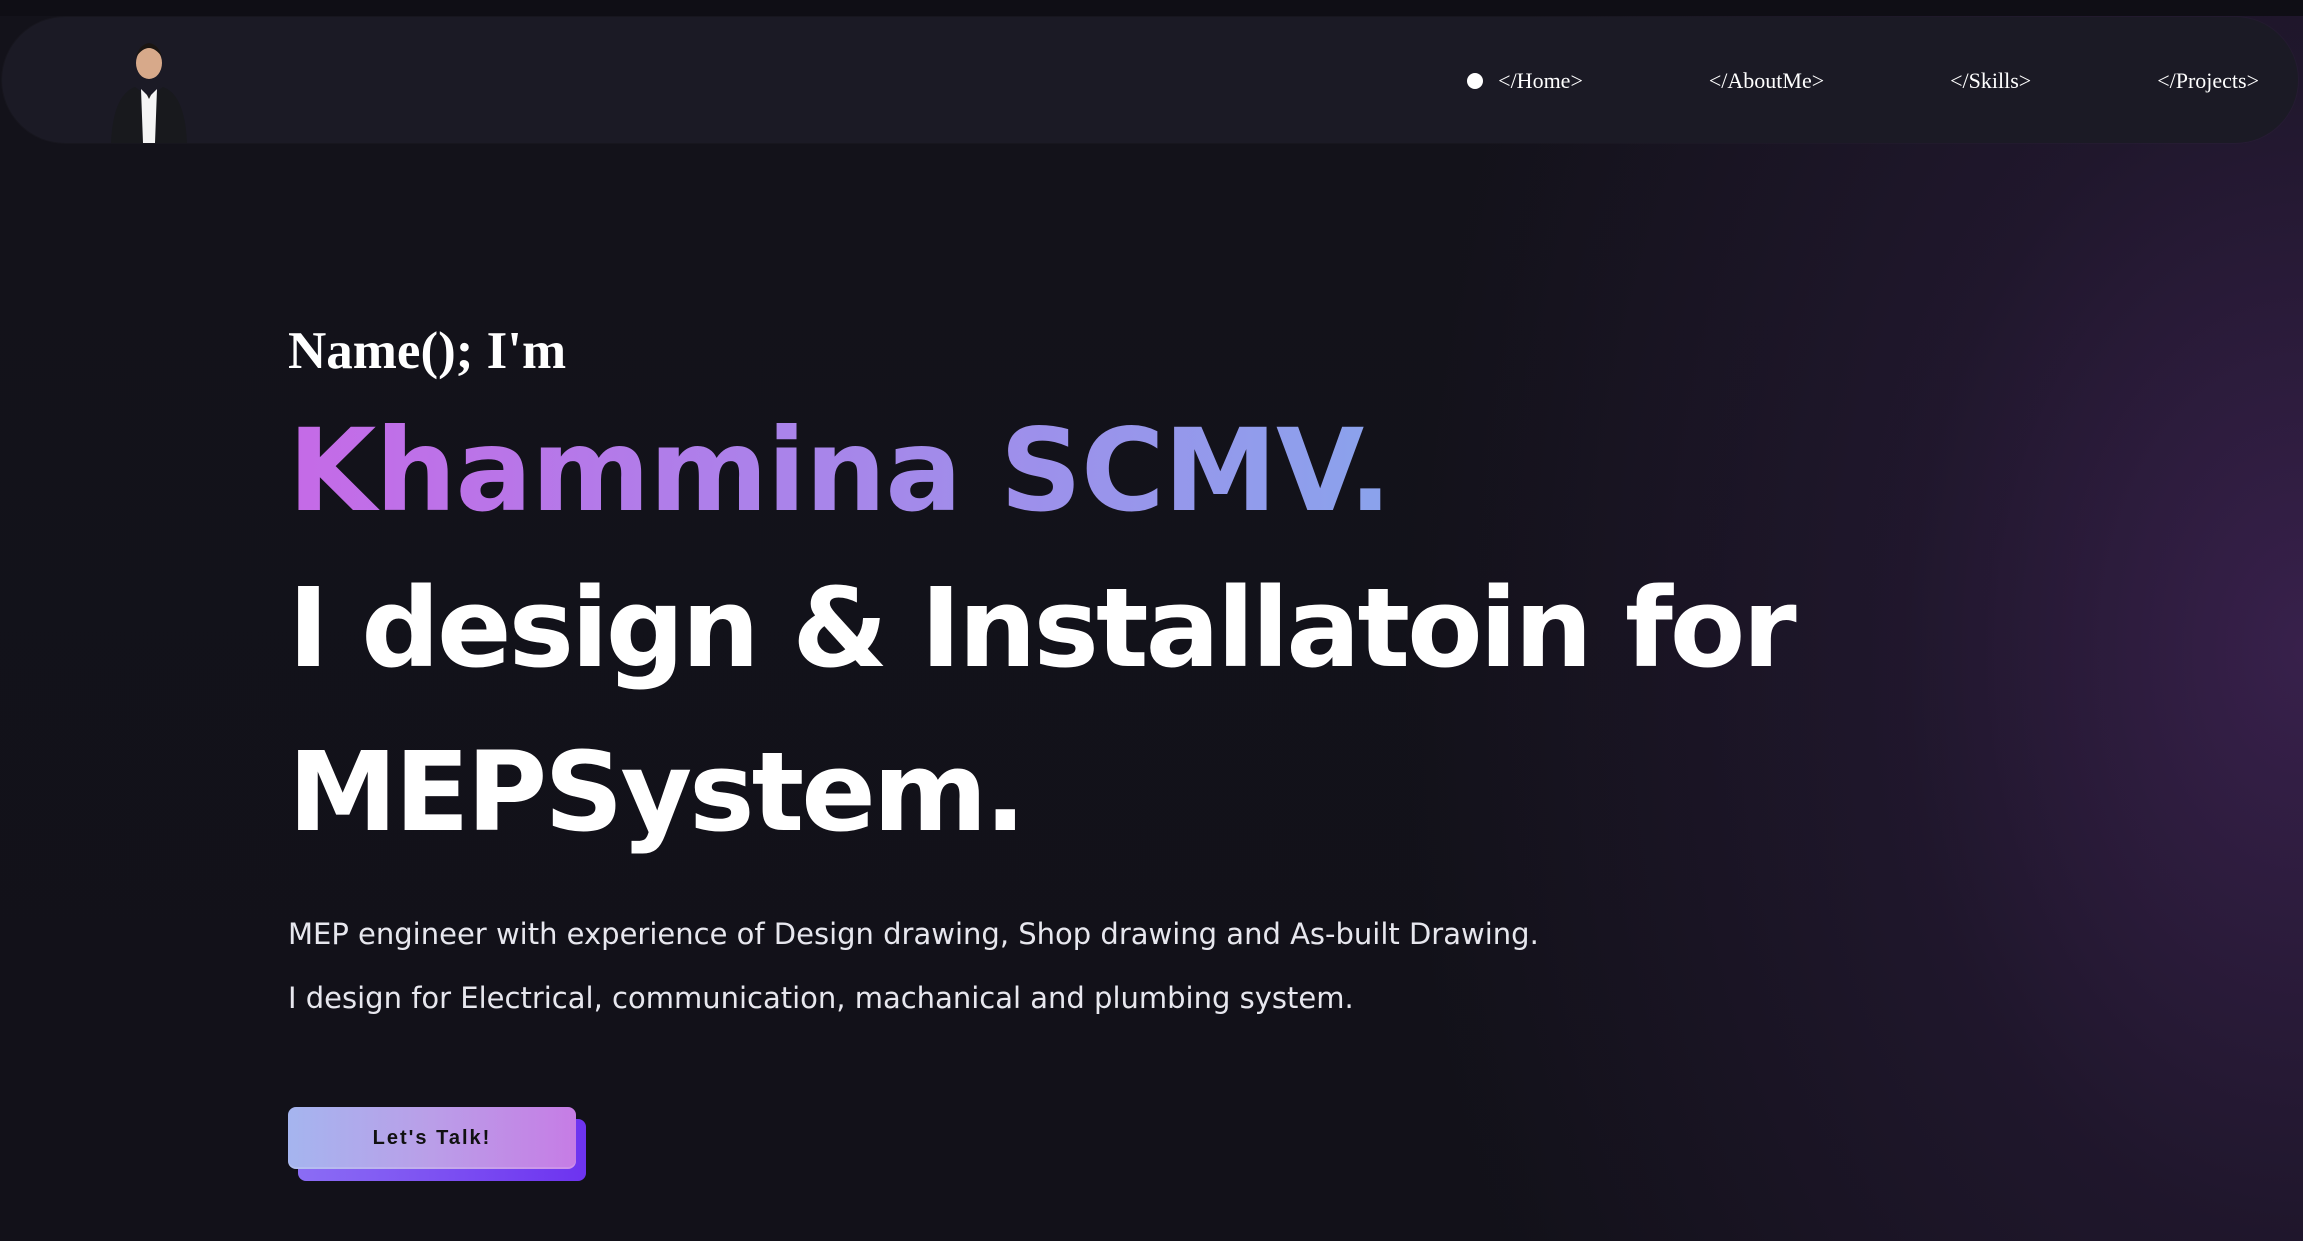 The image size is (2303, 1241). I want to click on active-indicator-dot-icon, so click(1475, 81).